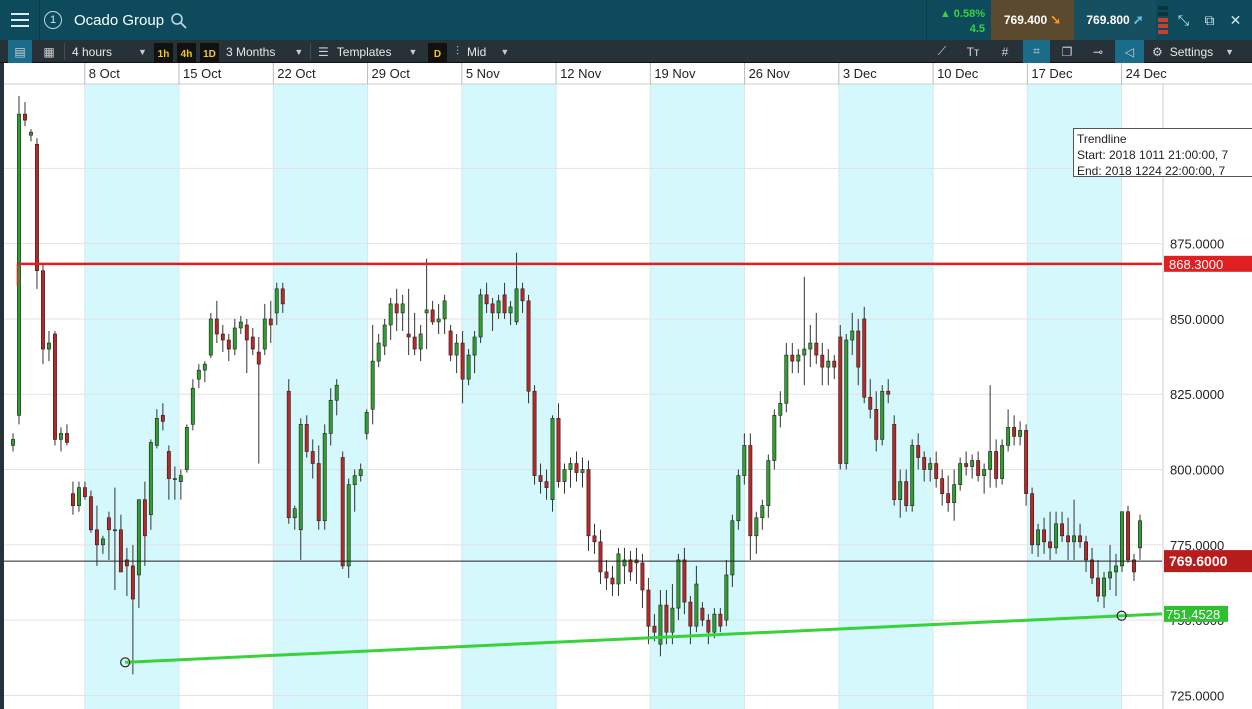  I want to click on interval-select: 4 hours ▼, so click(109, 51).